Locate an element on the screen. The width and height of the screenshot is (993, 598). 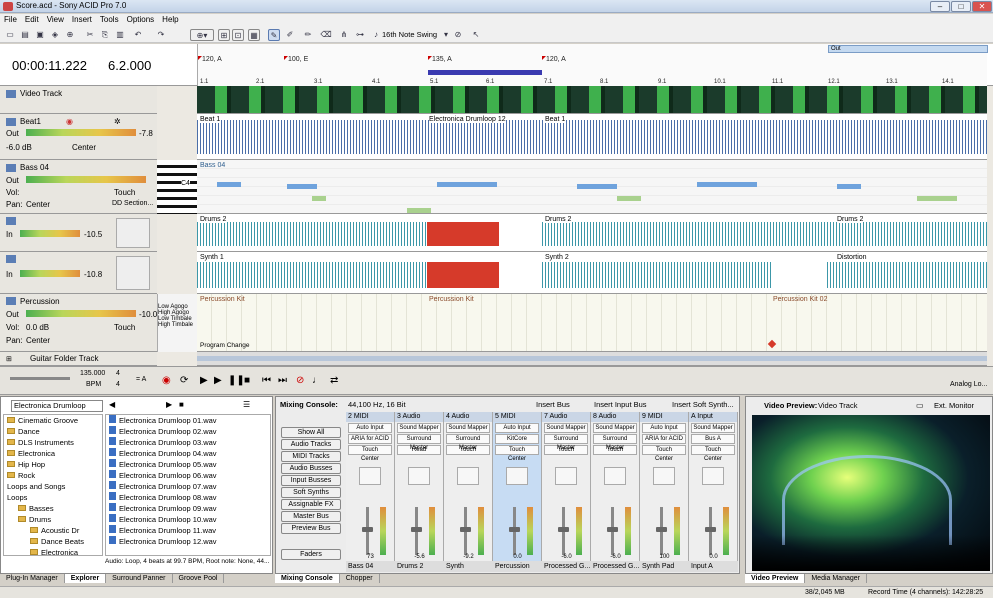
tree-item: Basses is located at coordinates (53, 508).